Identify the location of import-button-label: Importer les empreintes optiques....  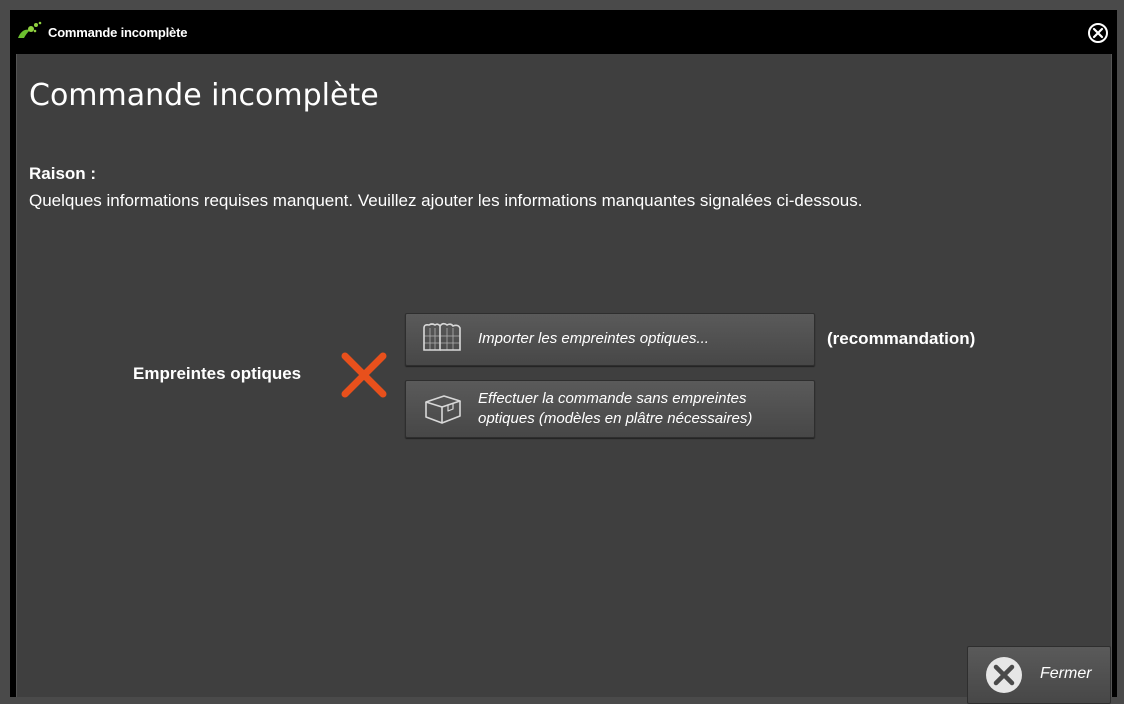
(593, 338).